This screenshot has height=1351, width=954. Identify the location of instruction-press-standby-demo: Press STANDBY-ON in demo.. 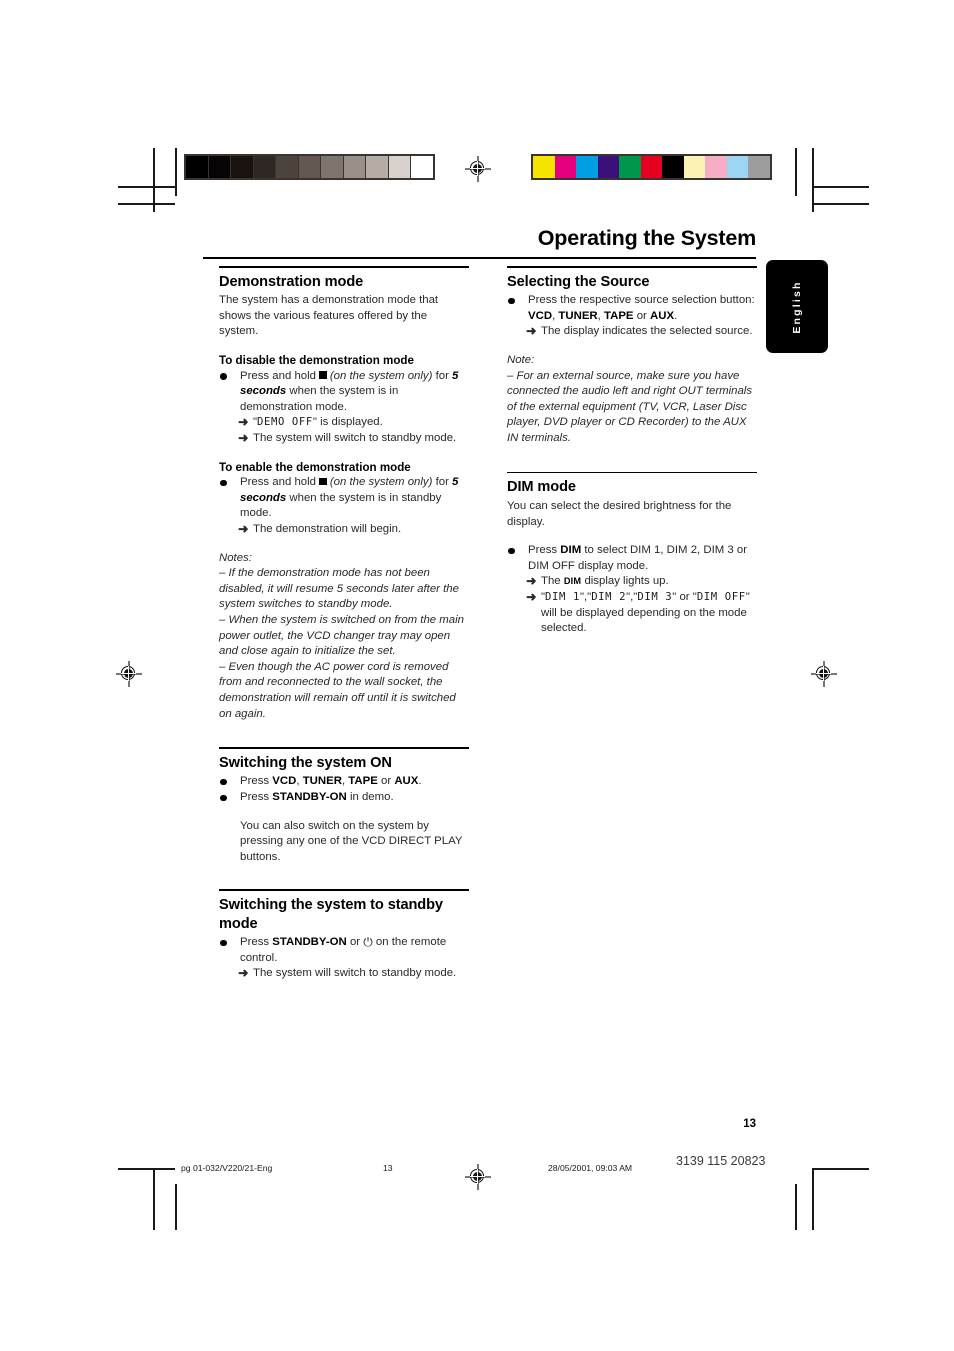
(344, 798).